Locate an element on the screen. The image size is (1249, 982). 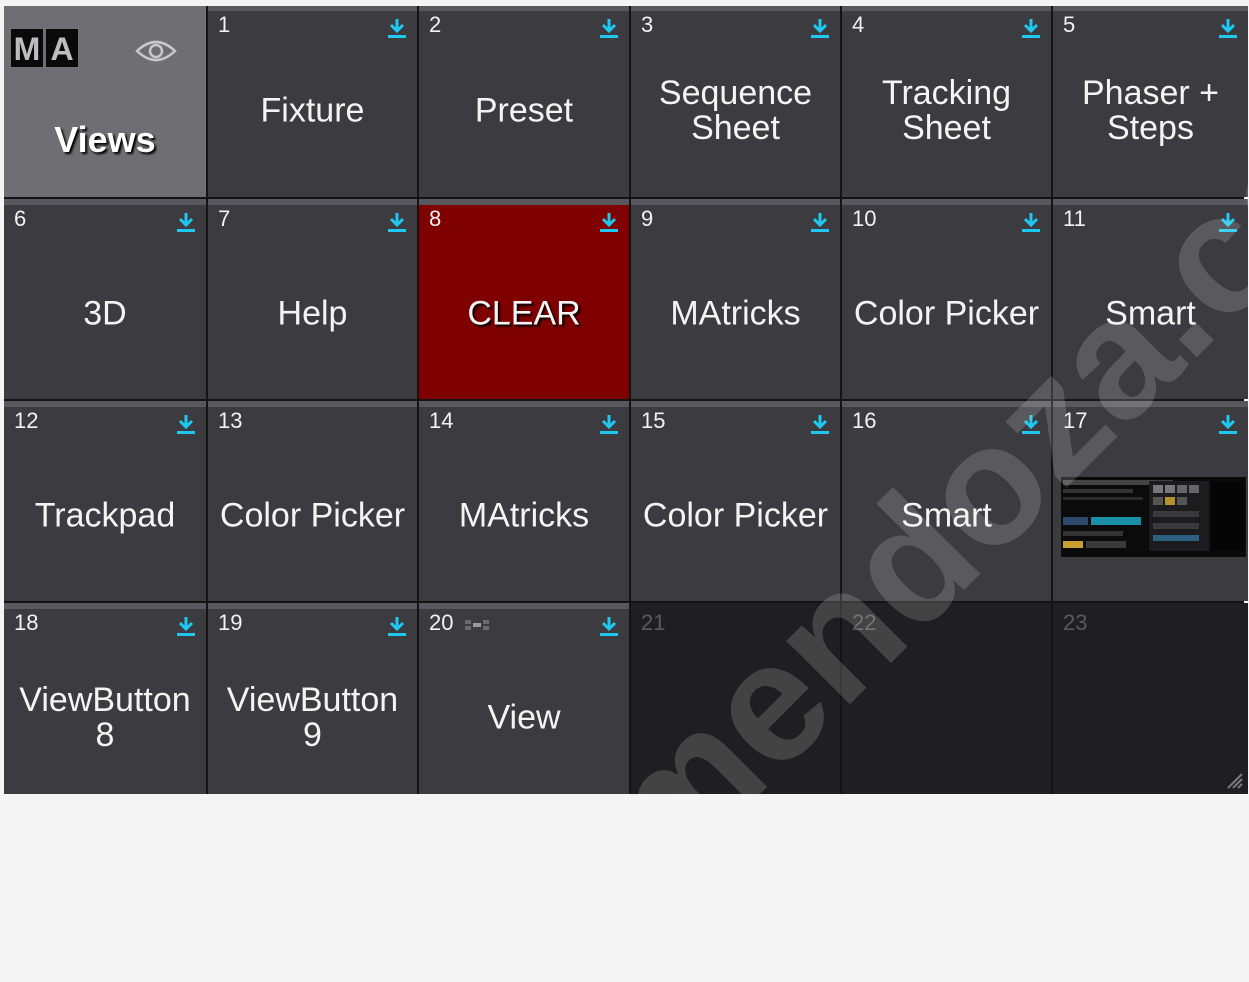
tile-number: 13 is located at coordinates (230, 420).